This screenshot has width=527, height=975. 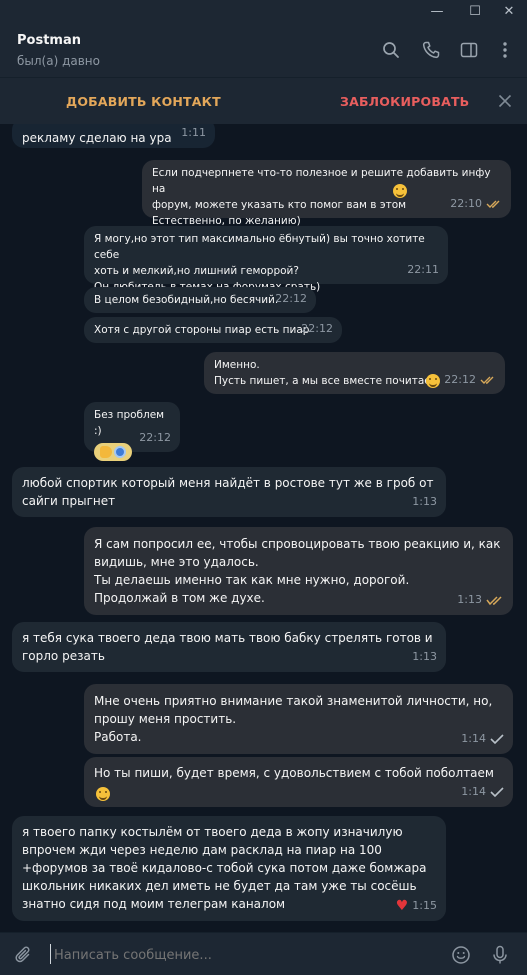 I want to click on microphone-icon, so click(x=500, y=955).